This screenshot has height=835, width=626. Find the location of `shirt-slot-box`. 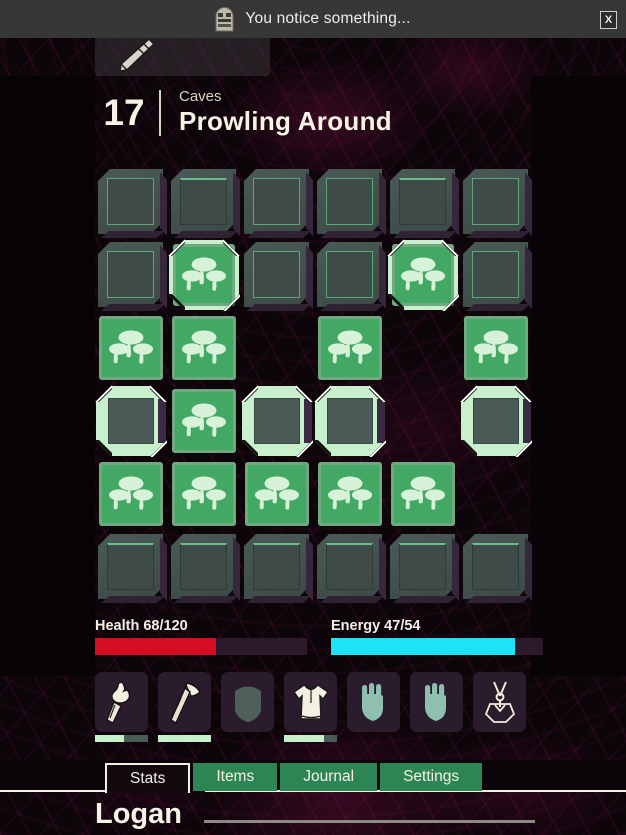

shirt-slot-box is located at coordinates (310, 702).